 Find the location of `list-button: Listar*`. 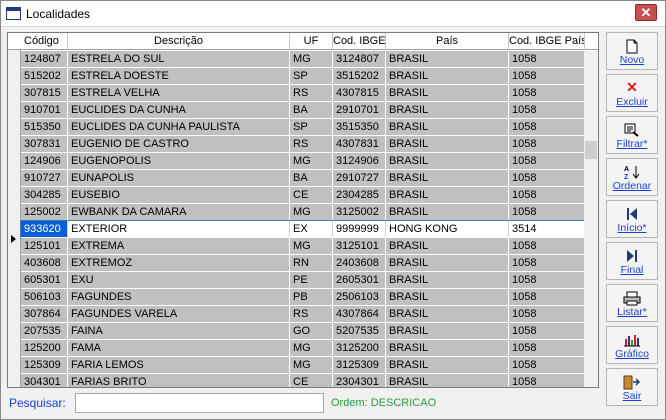

list-button: Listar* is located at coordinates (632, 303).